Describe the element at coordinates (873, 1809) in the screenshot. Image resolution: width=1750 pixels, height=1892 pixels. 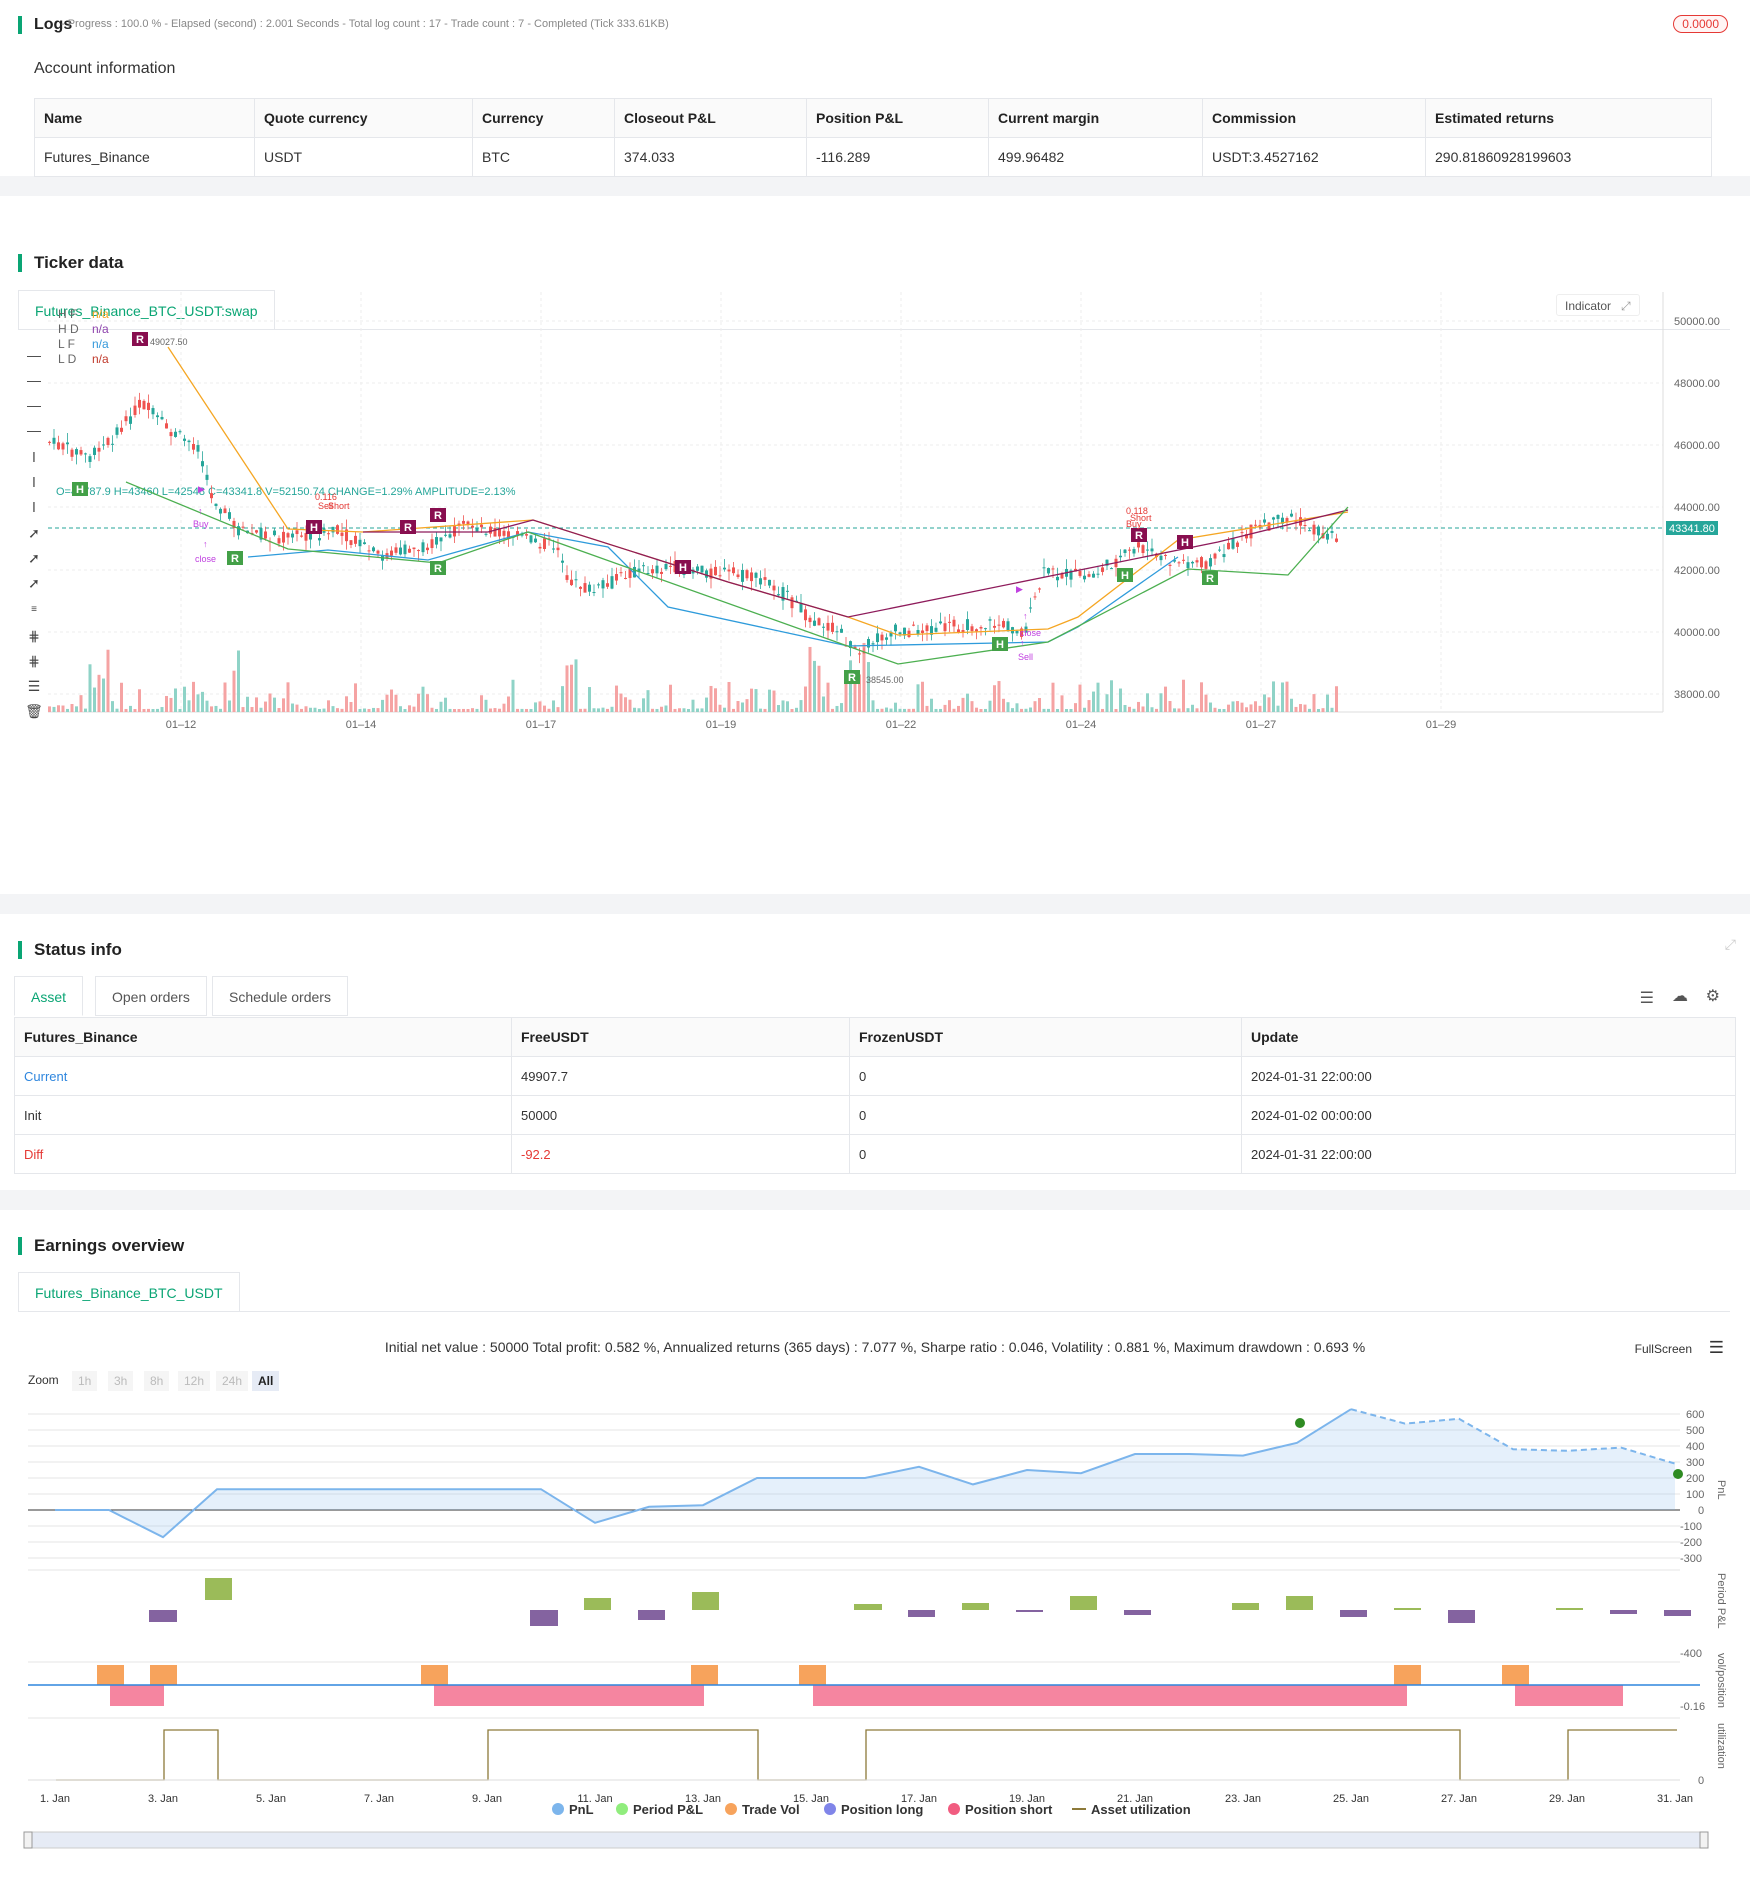
I see `legend-position-long: Position long` at that location.